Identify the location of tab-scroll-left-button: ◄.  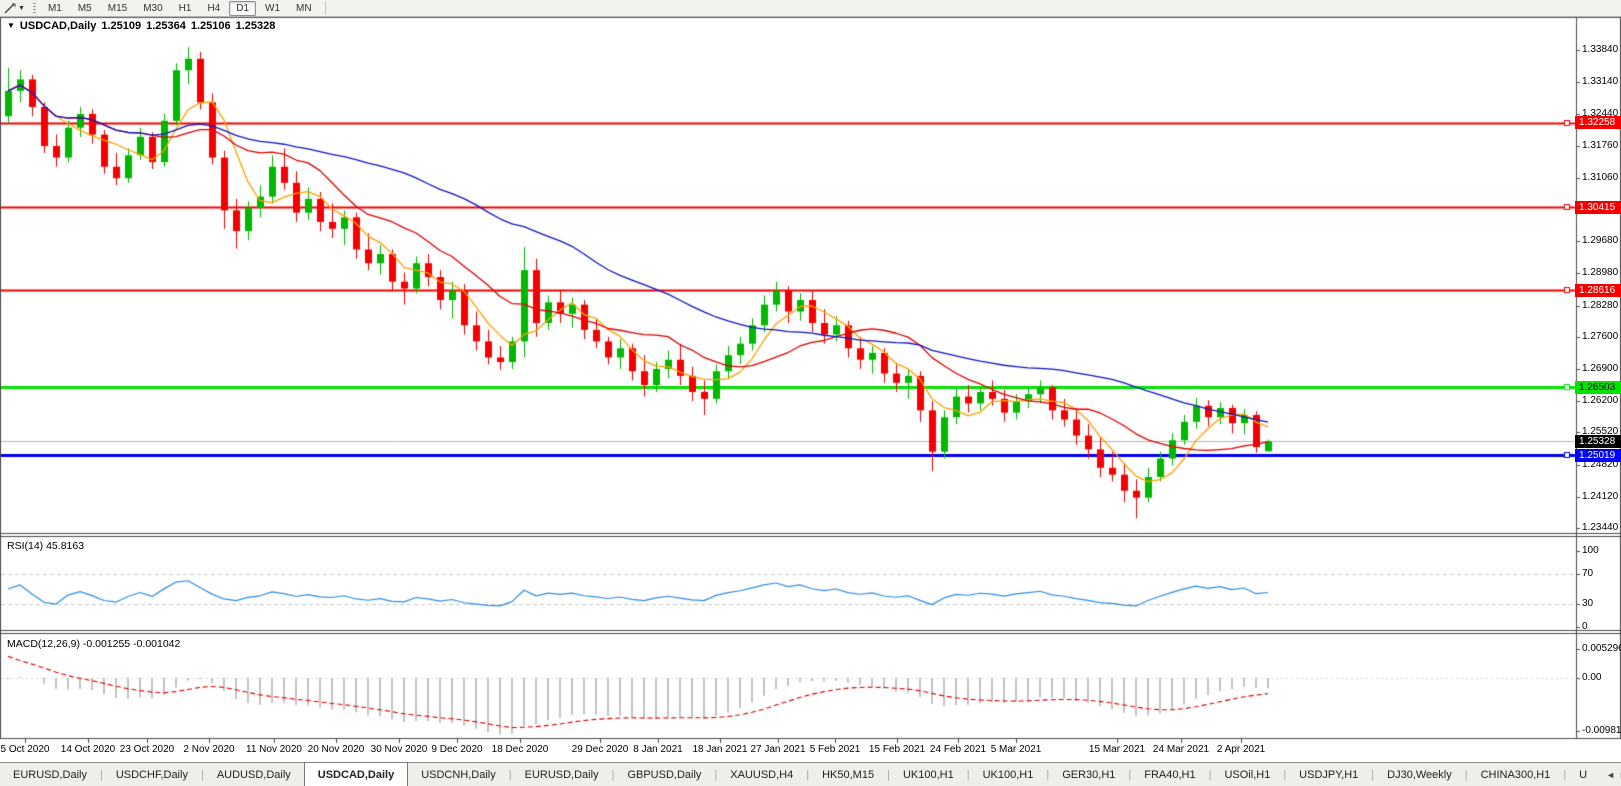
(1610, 775).